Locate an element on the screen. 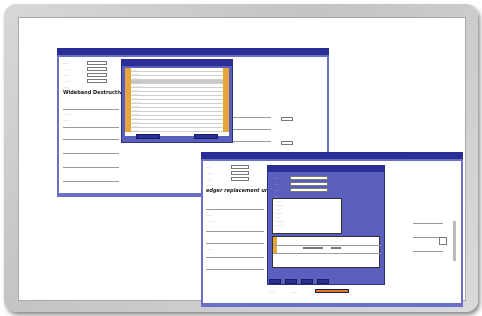  window-titlebar: · · · · · · · · · · · · · · · · is located at coordinates (193, 51).